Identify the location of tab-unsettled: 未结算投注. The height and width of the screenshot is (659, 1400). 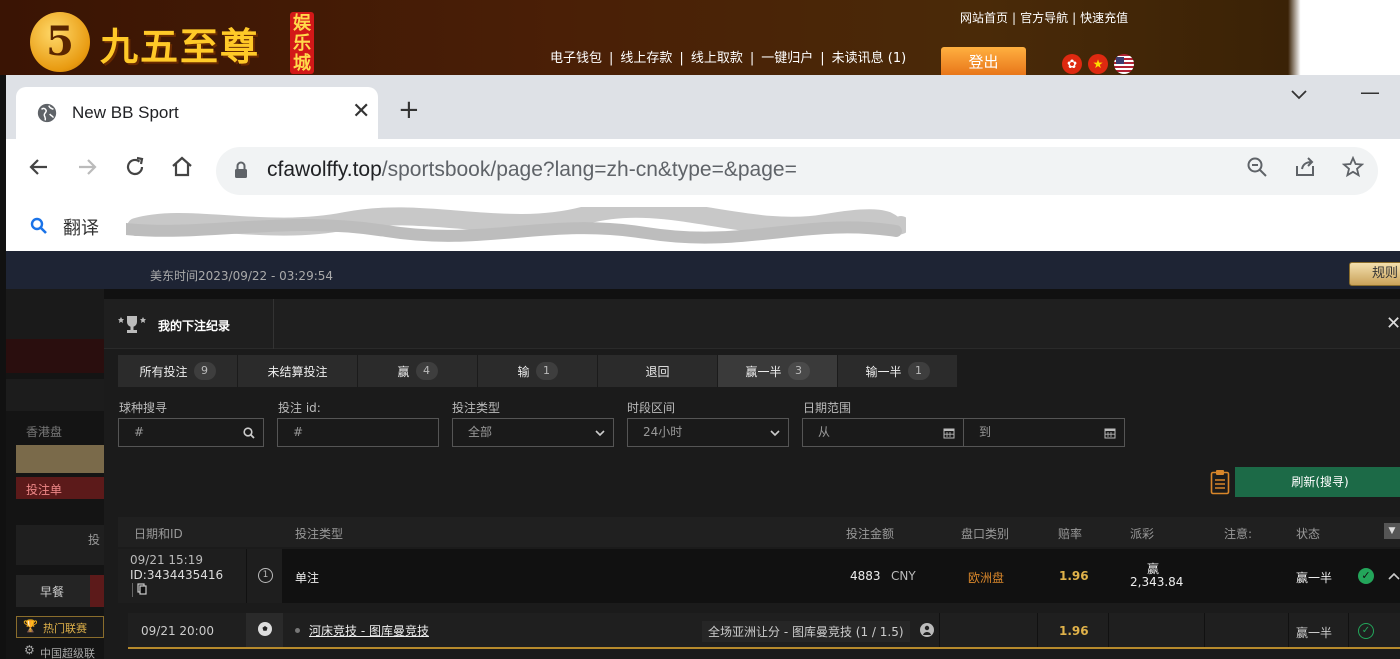
(298, 371).